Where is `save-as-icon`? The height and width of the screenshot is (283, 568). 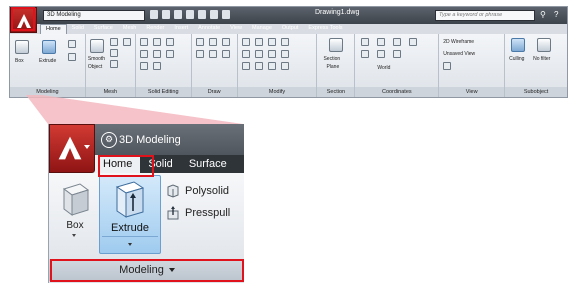
save-as-icon is located at coordinates (190, 14).